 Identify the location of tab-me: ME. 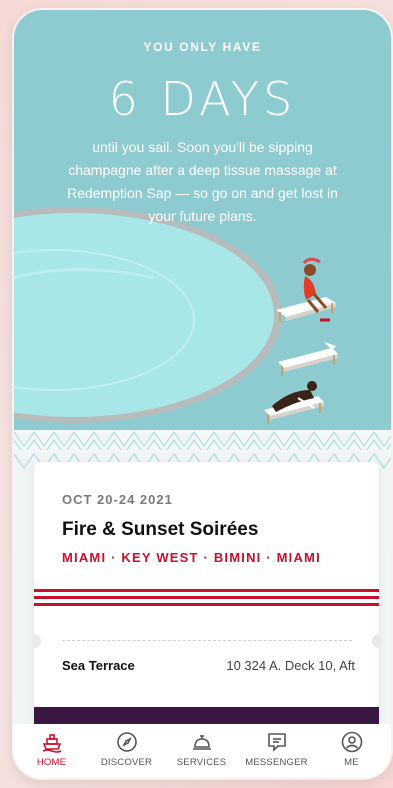
(351, 749).